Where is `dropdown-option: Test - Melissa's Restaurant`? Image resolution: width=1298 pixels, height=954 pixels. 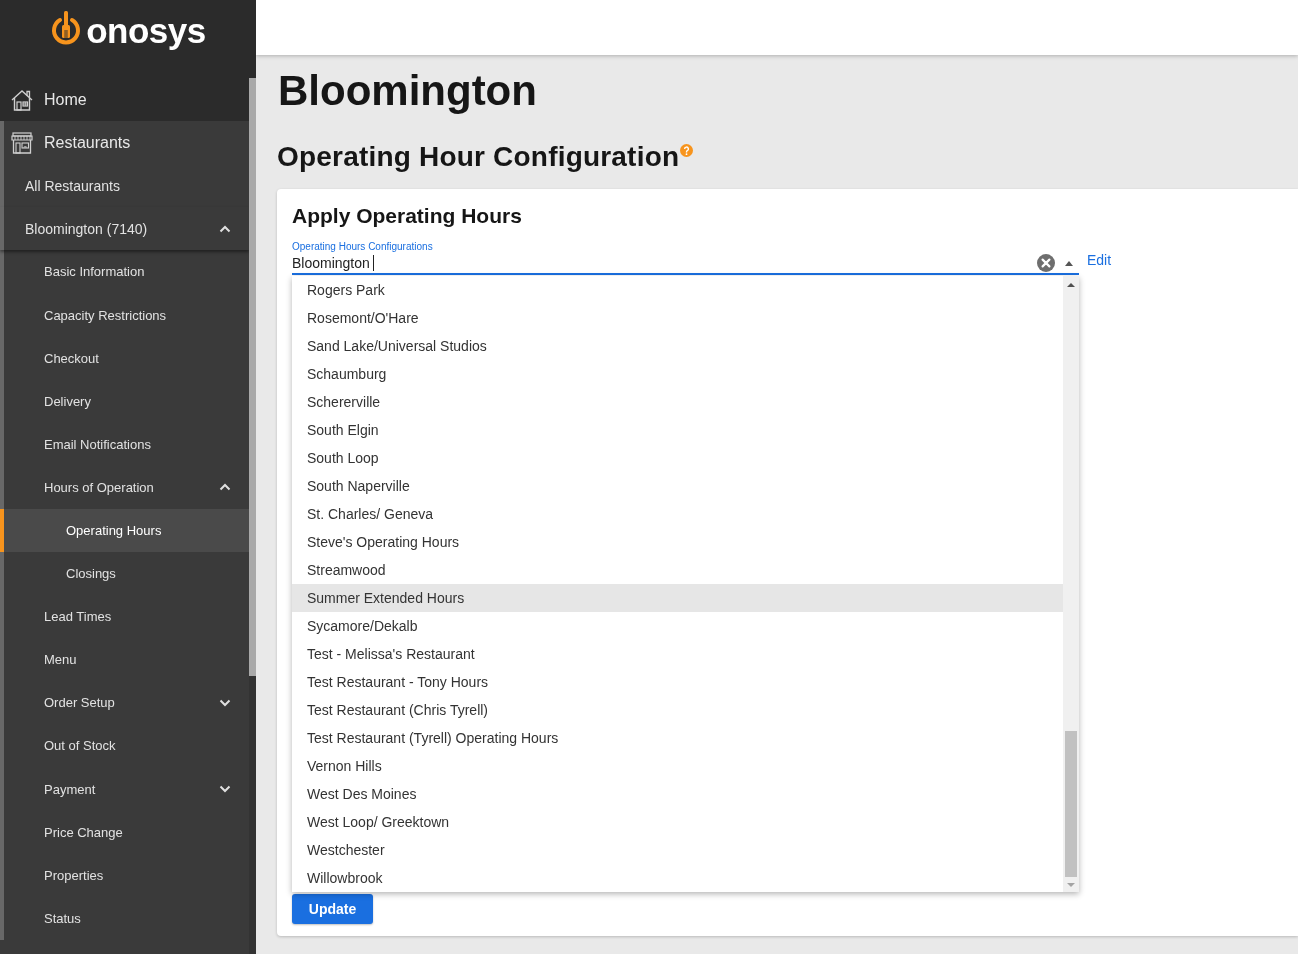 dropdown-option: Test - Melissa's Restaurant is located at coordinates (677, 654).